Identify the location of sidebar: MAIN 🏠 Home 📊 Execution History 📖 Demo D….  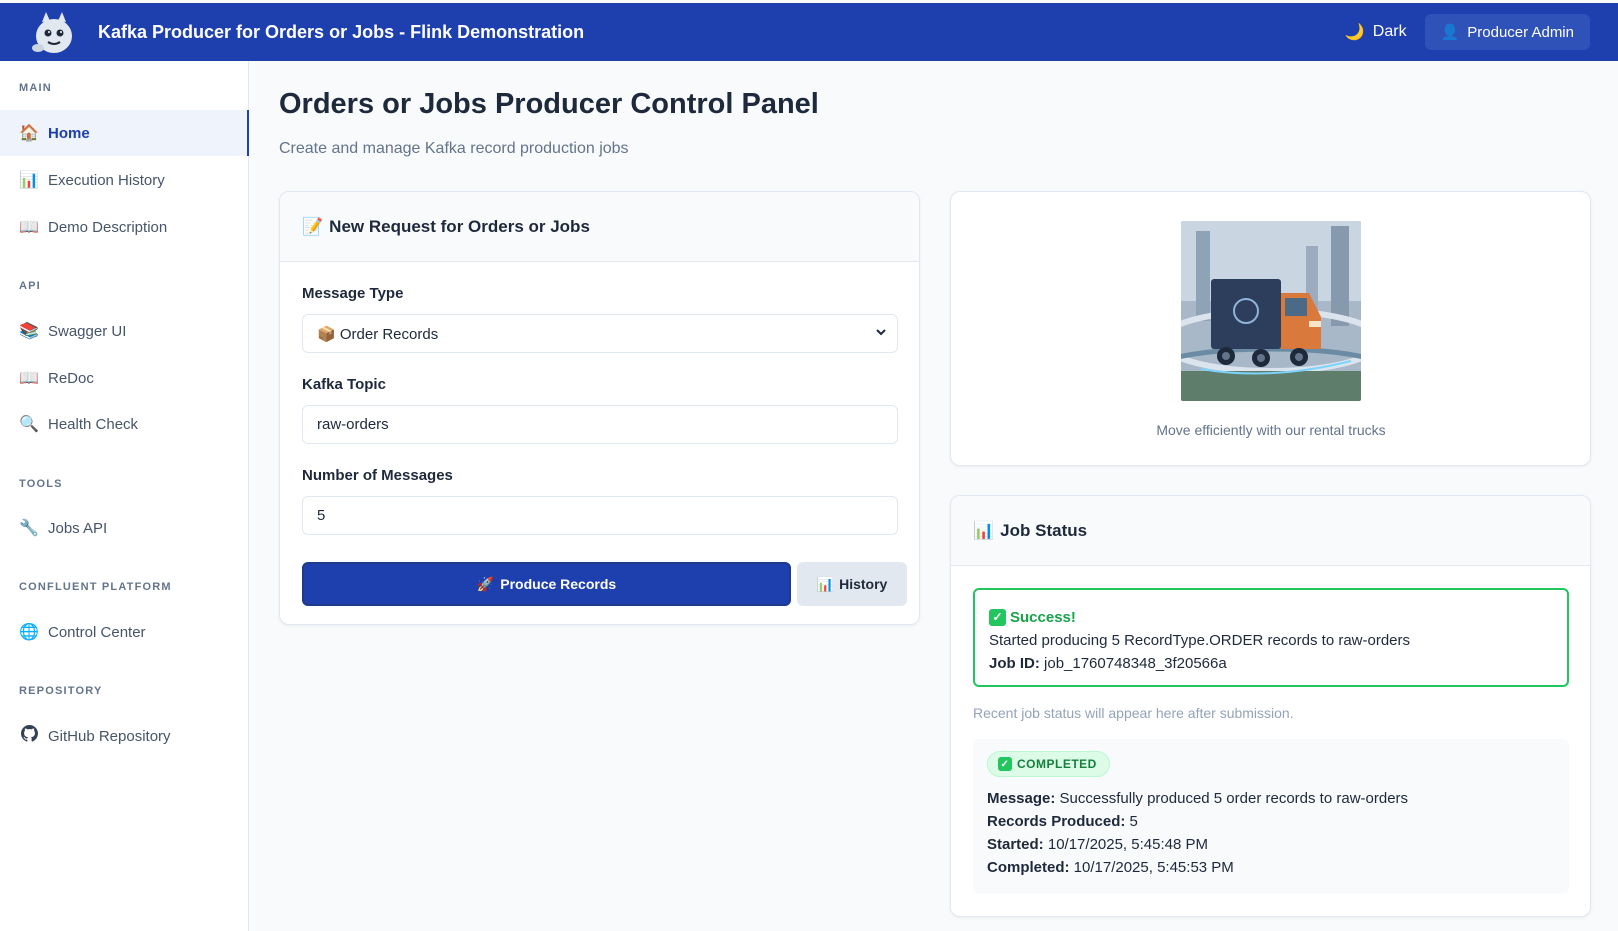
(124, 496).